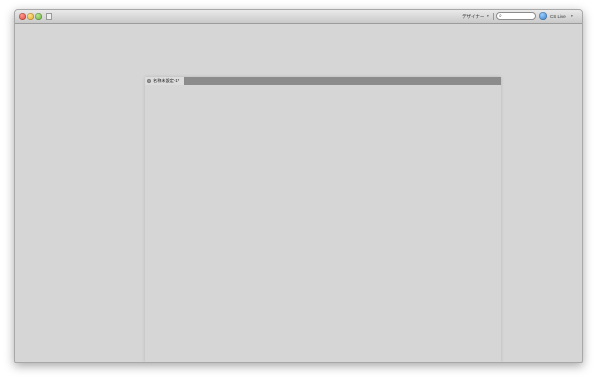 The height and width of the screenshot is (382, 596). What do you see at coordinates (298, 17) in the screenshot?
I see `title-bar: デザイナー ▾ ⌕ CS Live ▾` at bounding box center [298, 17].